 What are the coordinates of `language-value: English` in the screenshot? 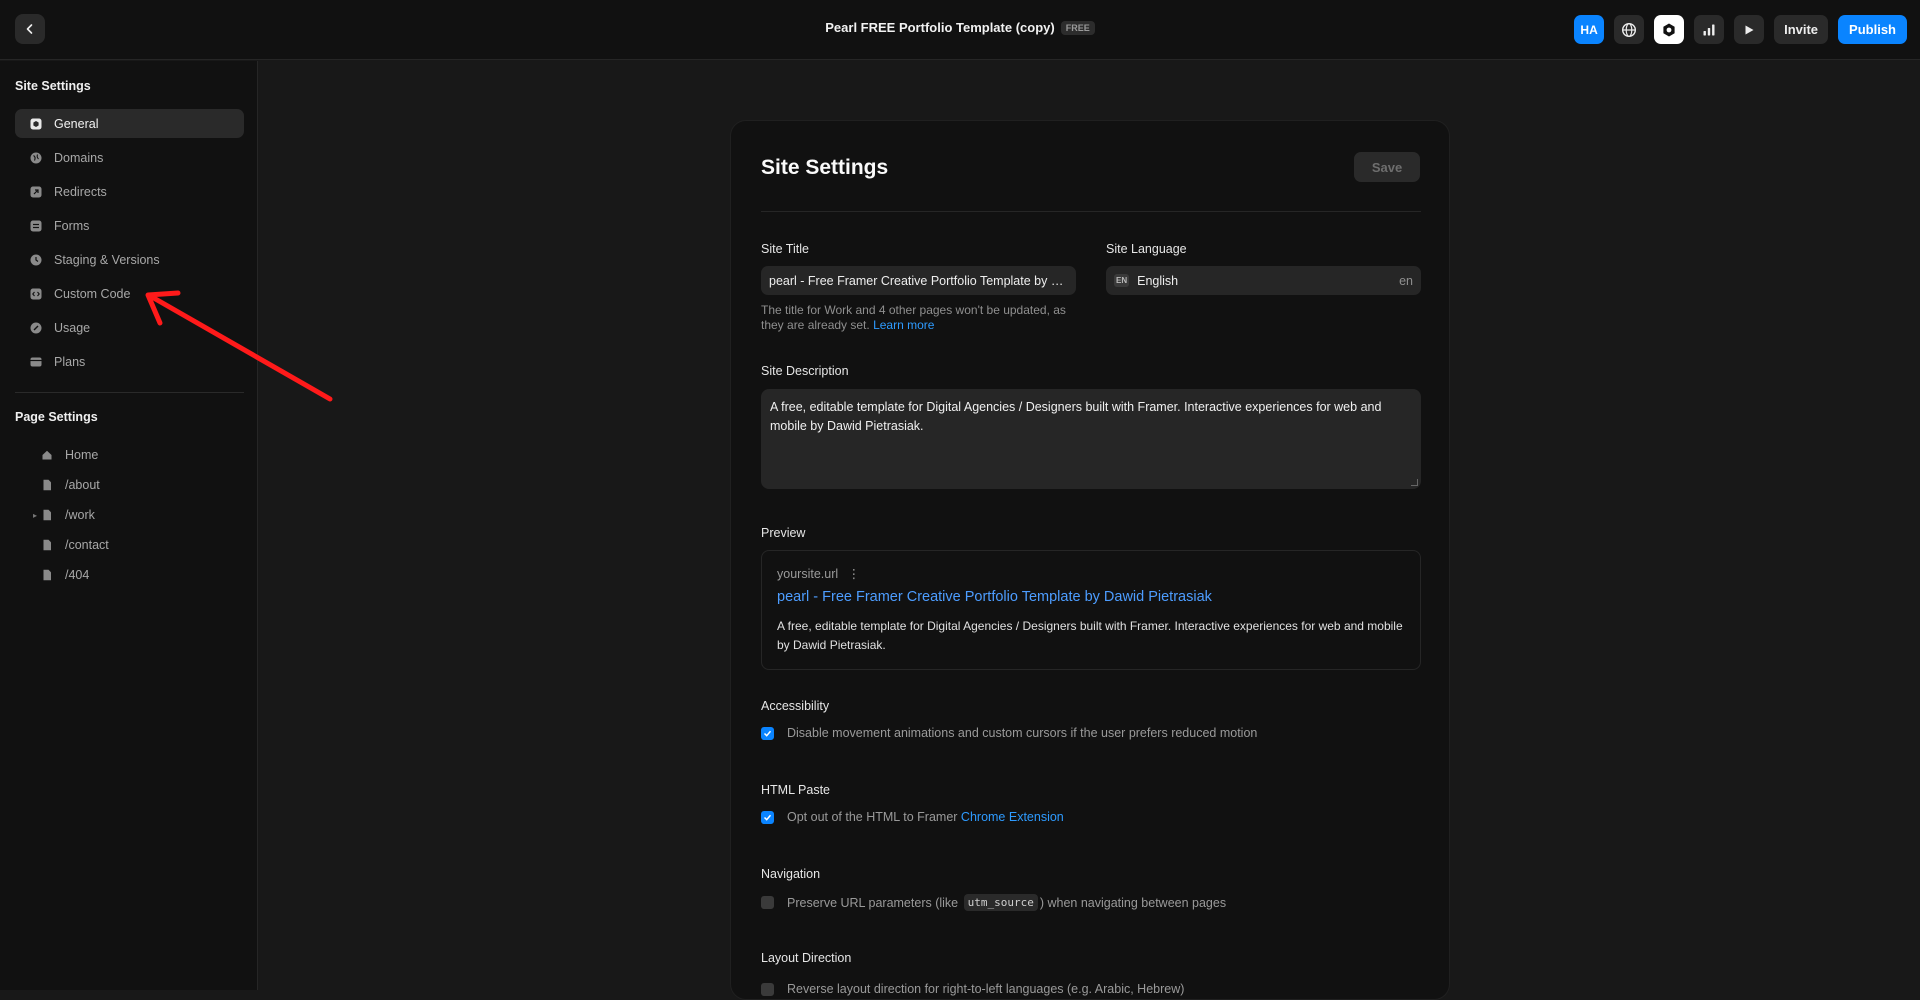 It's located at (1158, 280).